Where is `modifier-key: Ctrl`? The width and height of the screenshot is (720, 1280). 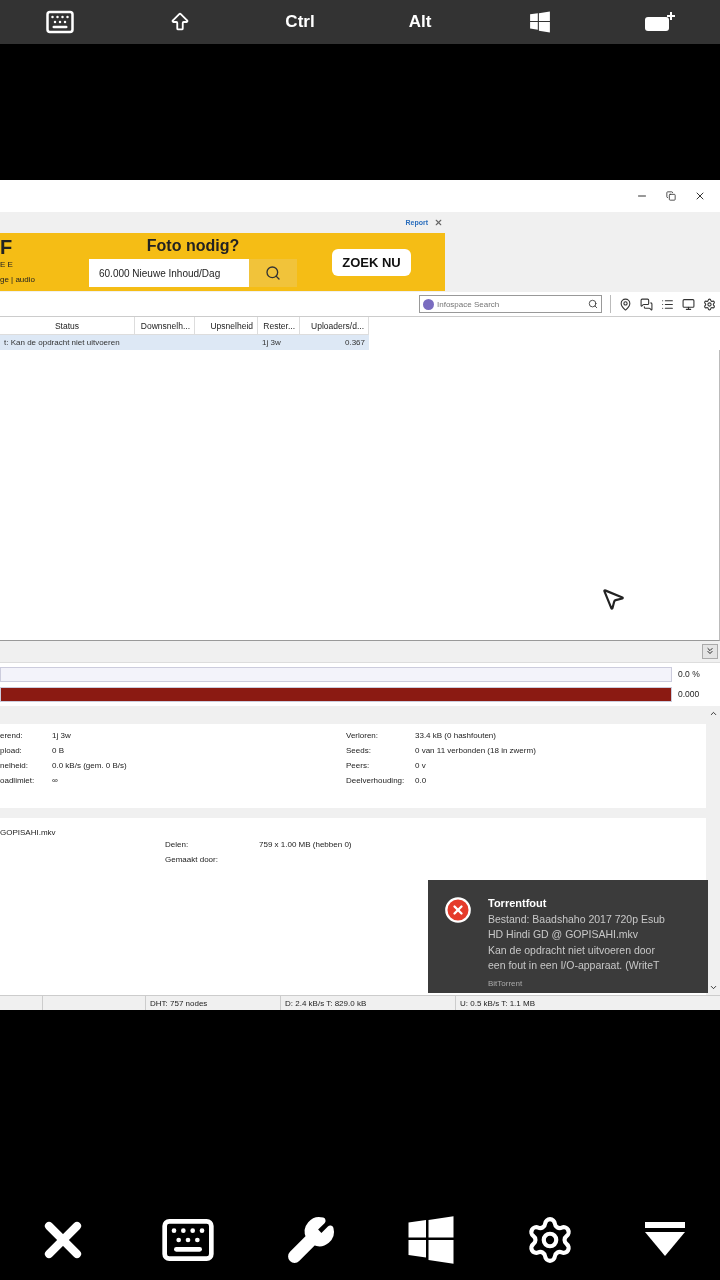 modifier-key: Ctrl is located at coordinates (300, 22).